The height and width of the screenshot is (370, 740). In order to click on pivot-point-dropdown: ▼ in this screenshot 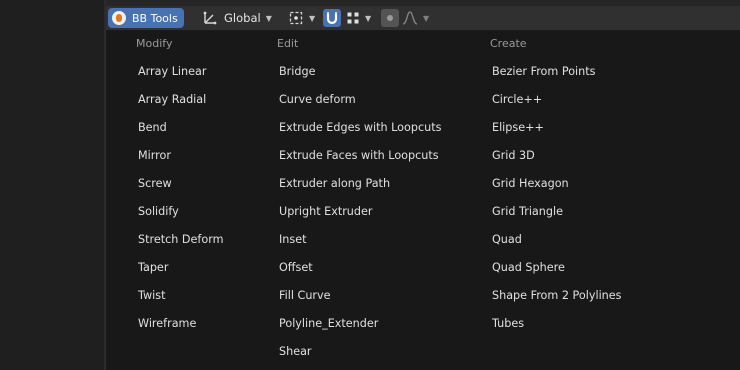, I will do `click(301, 18)`.